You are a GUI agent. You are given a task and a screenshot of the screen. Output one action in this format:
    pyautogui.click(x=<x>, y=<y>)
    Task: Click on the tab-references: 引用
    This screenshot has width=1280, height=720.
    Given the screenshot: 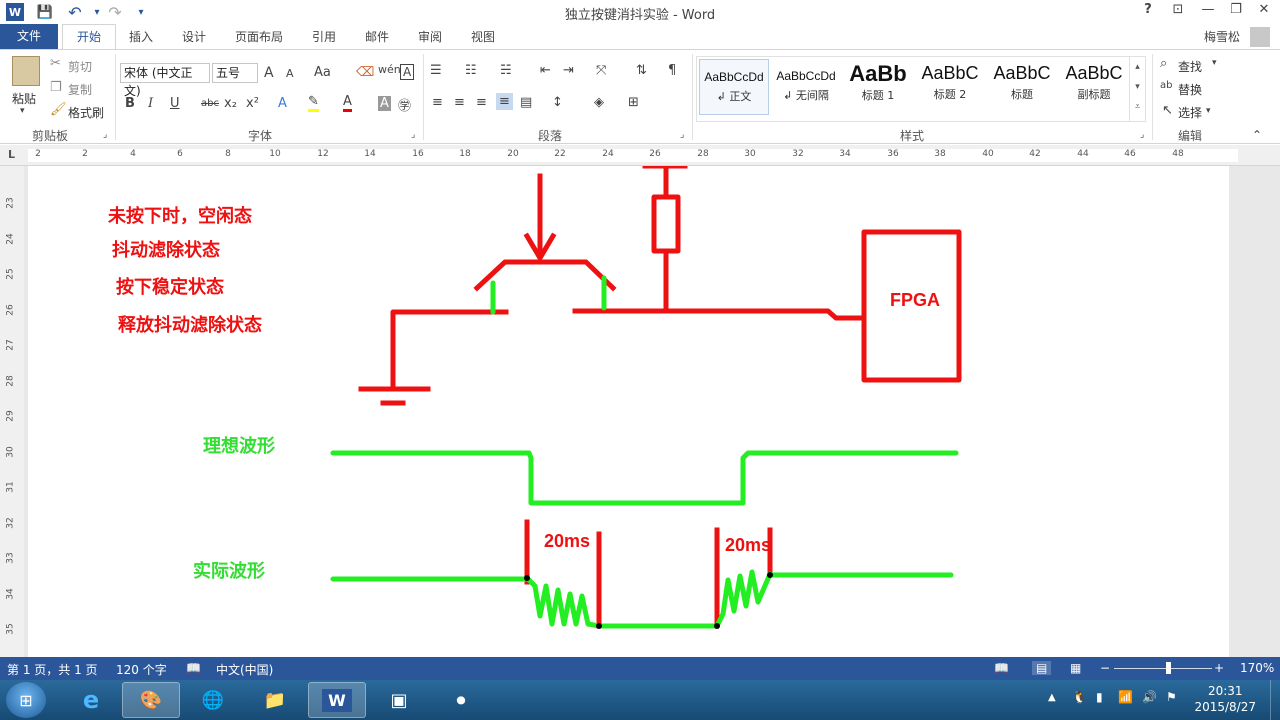 What is the action you would take?
    pyautogui.click(x=324, y=36)
    